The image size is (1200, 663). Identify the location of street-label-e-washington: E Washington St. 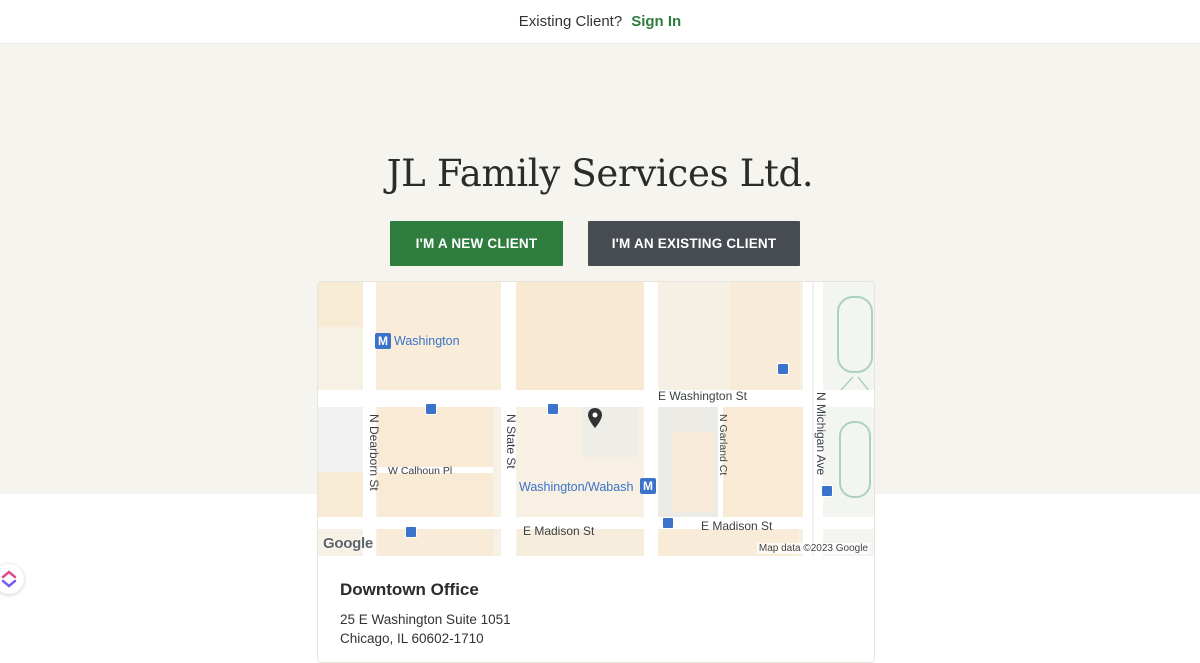
(702, 396).